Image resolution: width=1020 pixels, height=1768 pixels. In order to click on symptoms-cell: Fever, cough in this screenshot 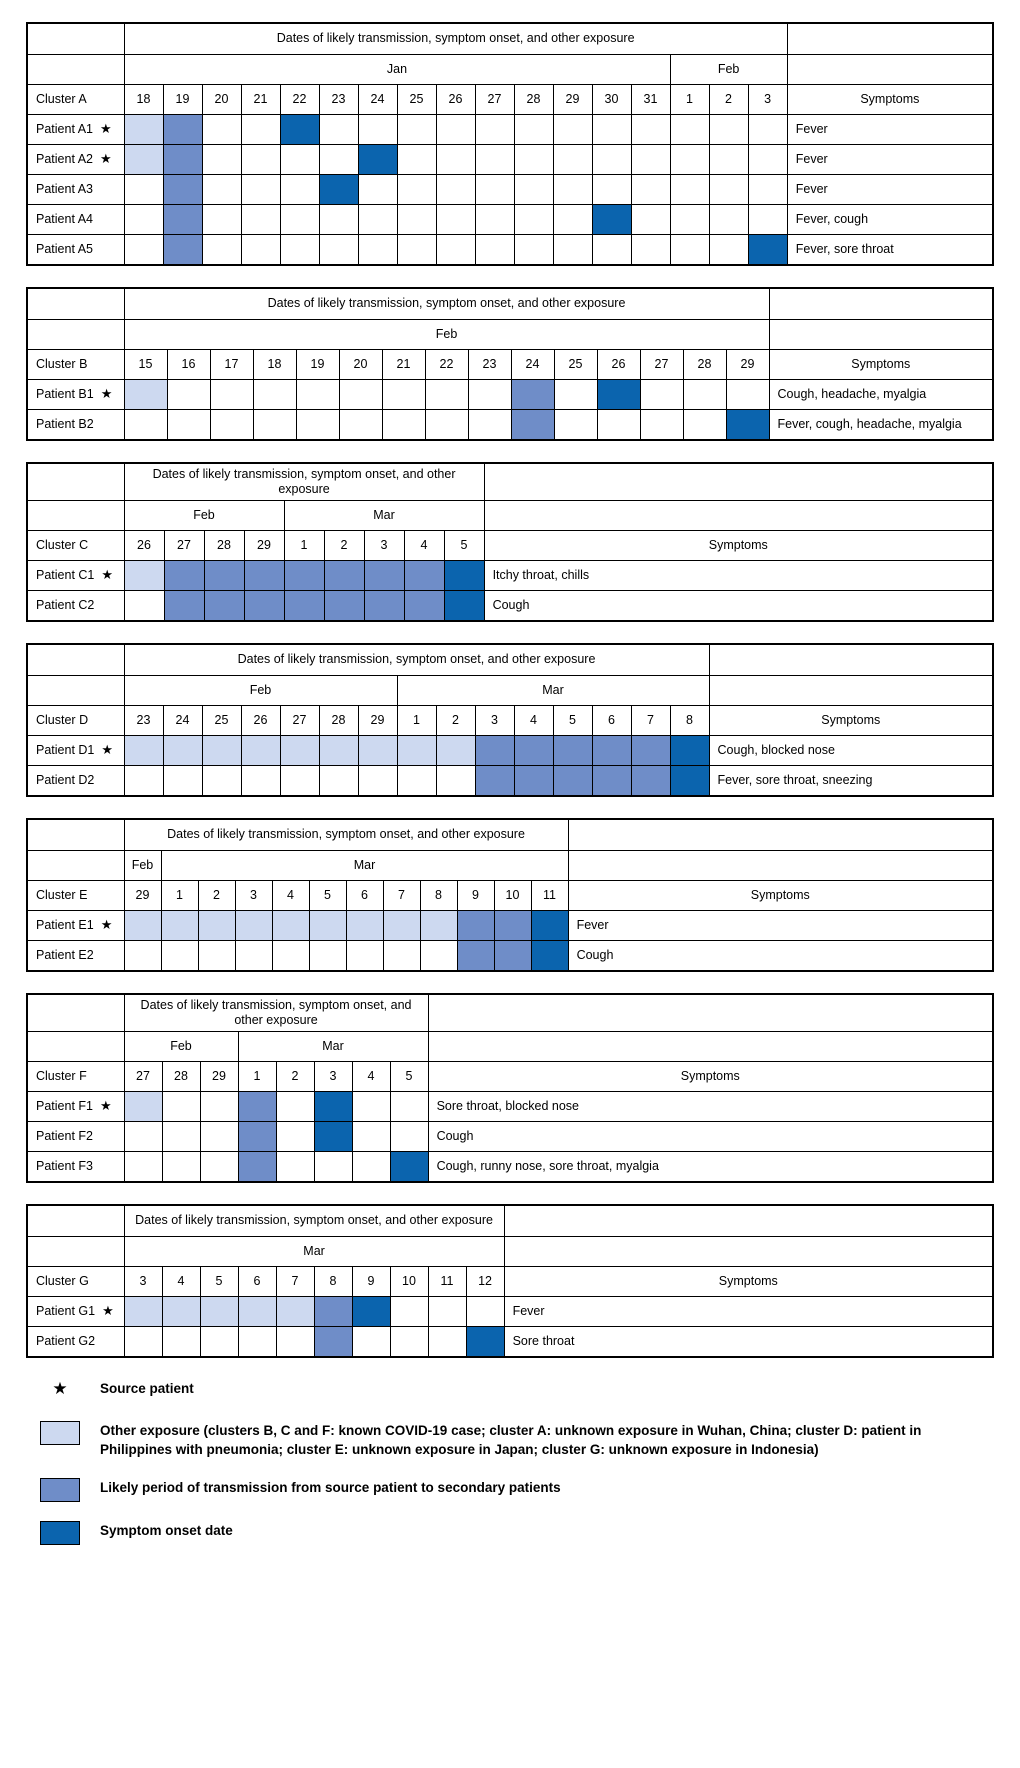, I will do `click(889, 219)`.